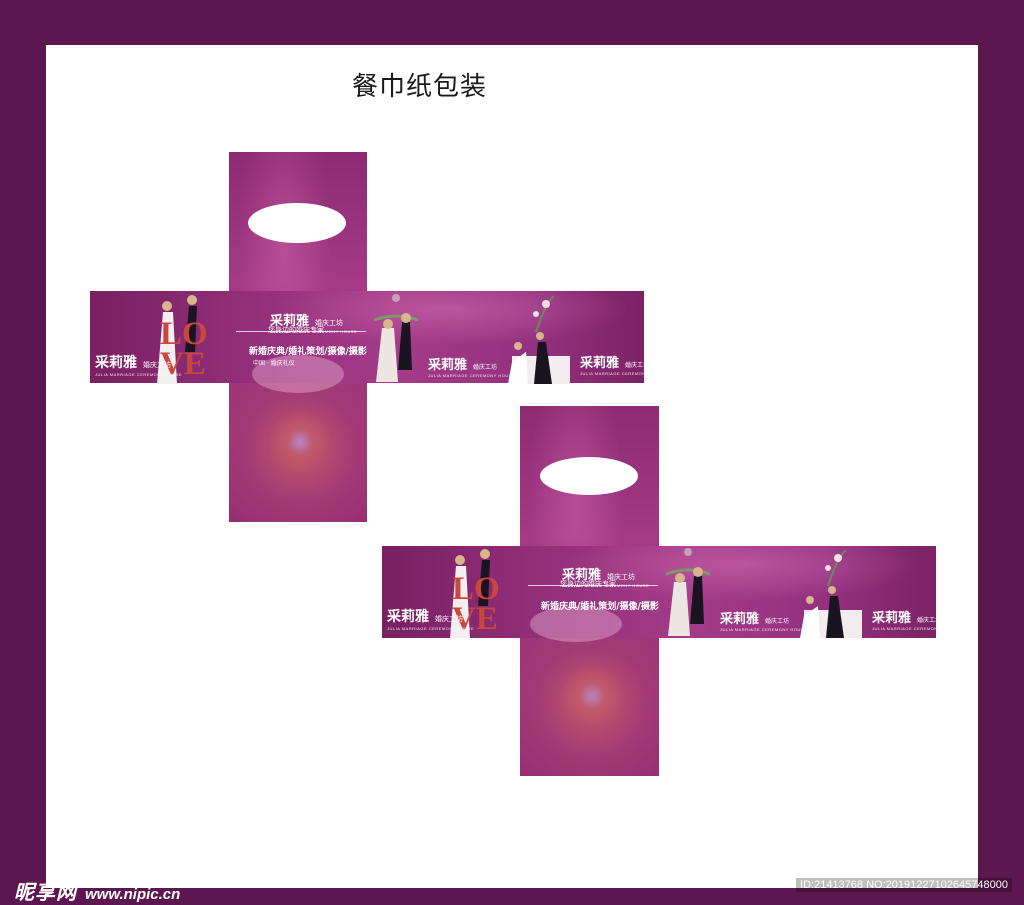 The height and width of the screenshot is (905, 1024). What do you see at coordinates (904, 885) in the screenshot?
I see `image-id-watermark: ID:21413768 NO:20191227102645748000` at bounding box center [904, 885].